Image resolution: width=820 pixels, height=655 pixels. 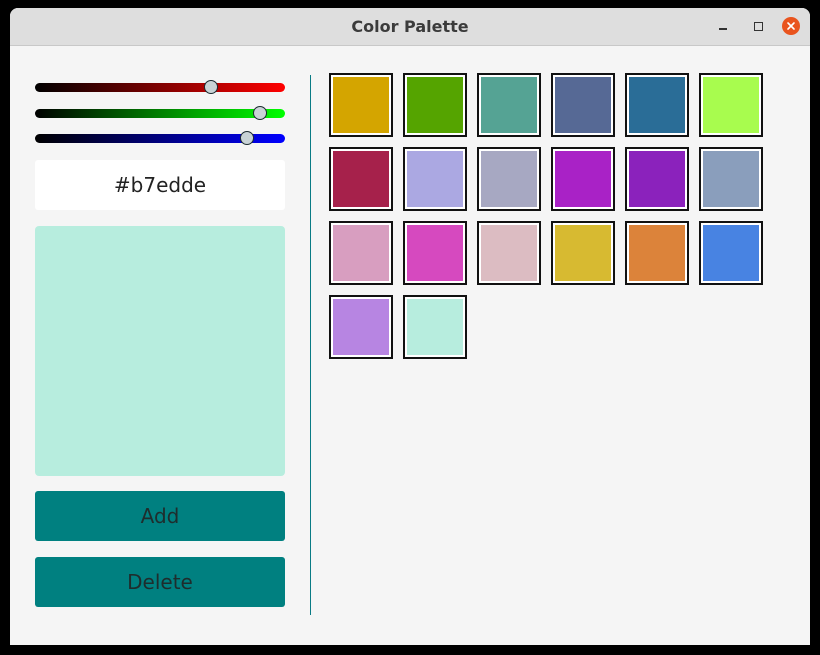 What do you see at coordinates (260, 113) in the screenshot?
I see `green-slider-handle` at bounding box center [260, 113].